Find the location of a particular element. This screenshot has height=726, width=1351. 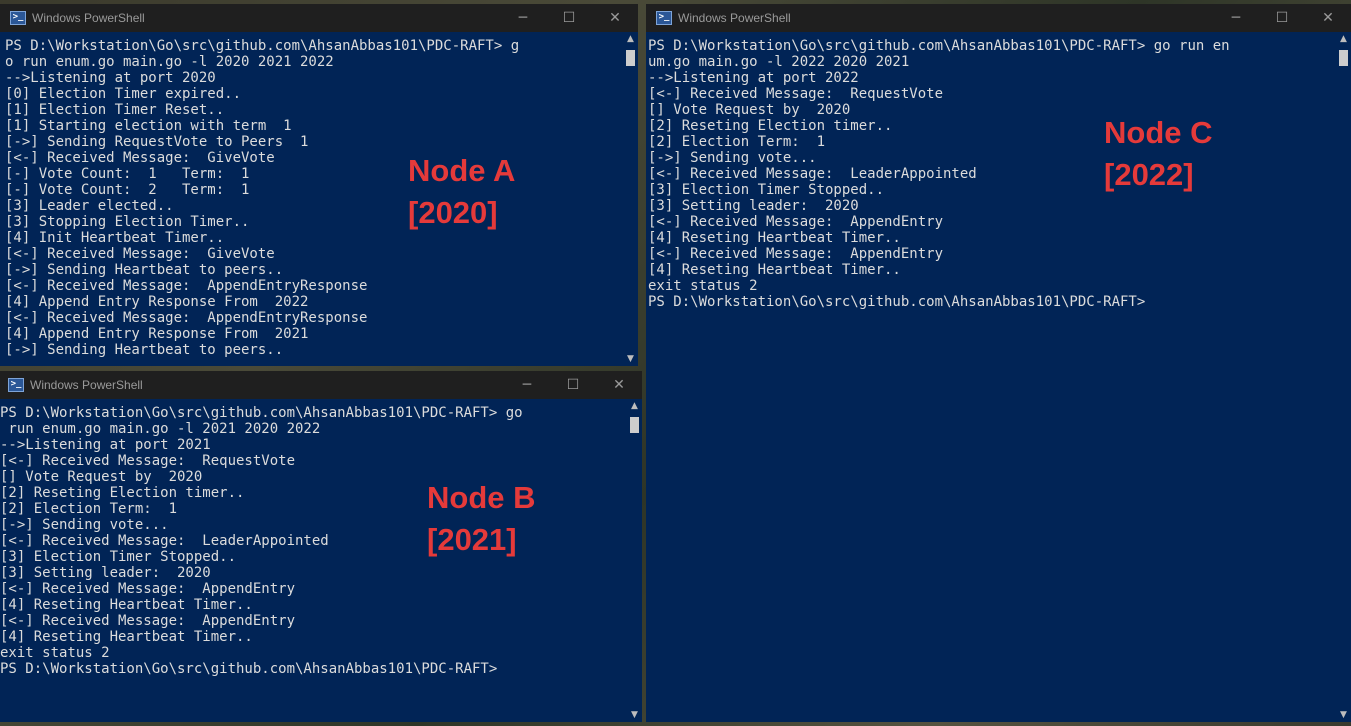

console-line: -->Listening at port 2022 is located at coordinates (753, 78).